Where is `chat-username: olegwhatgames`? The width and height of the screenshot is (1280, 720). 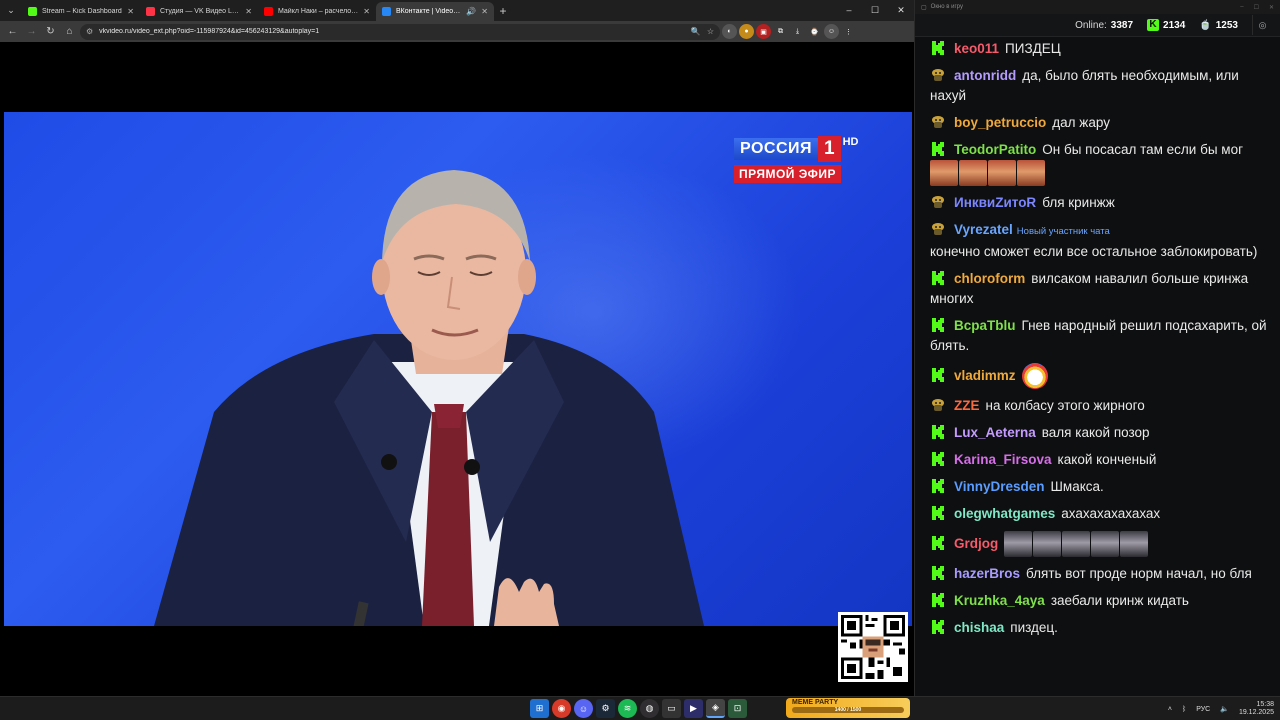
chat-username: olegwhatgames is located at coordinates (1004, 513).